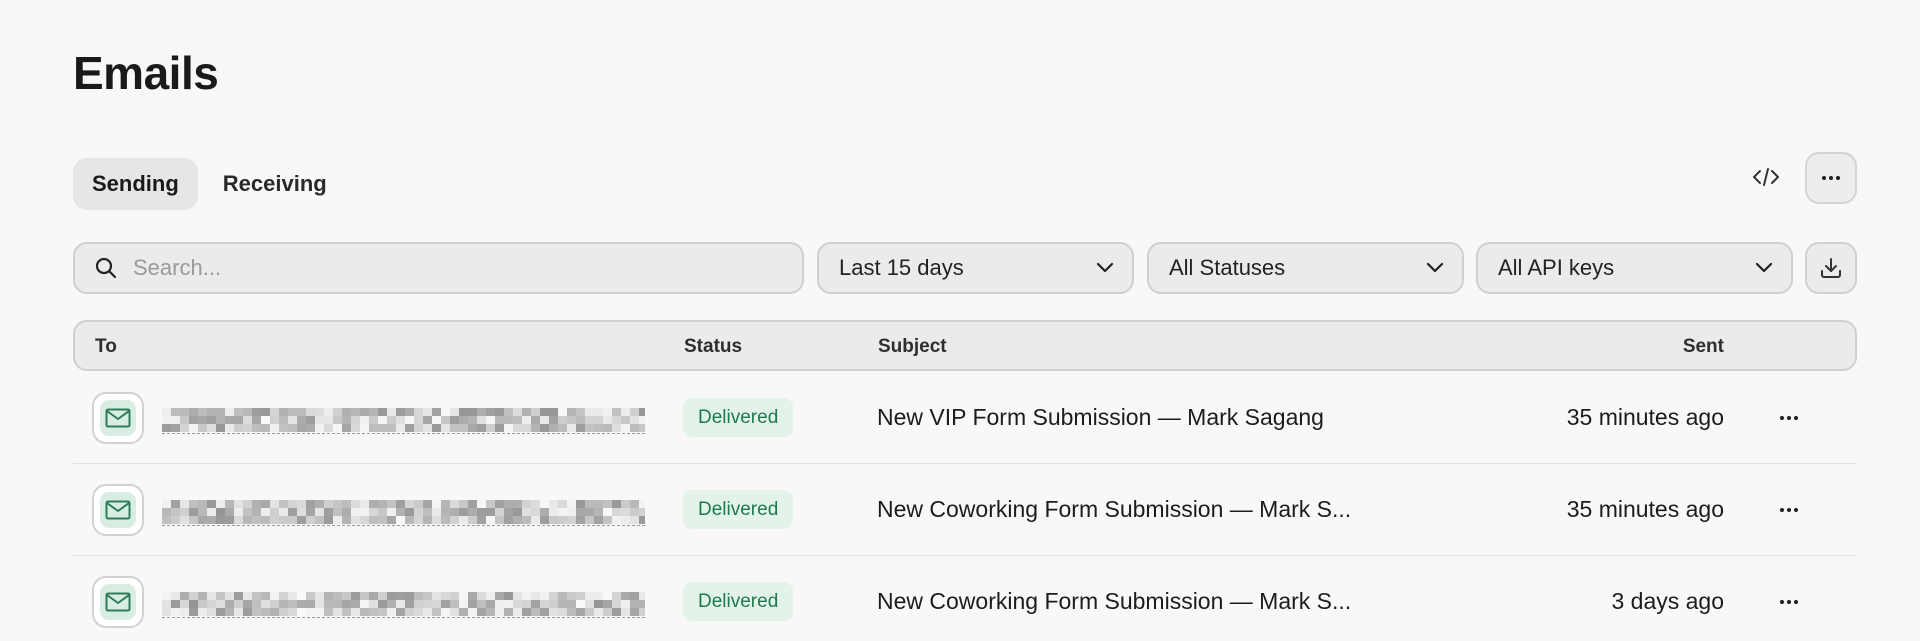  Describe the element at coordinates (1100, 417) in the screenshot. I see `email-subject: New VIP Form Submission — Mark Sagang` at that location.